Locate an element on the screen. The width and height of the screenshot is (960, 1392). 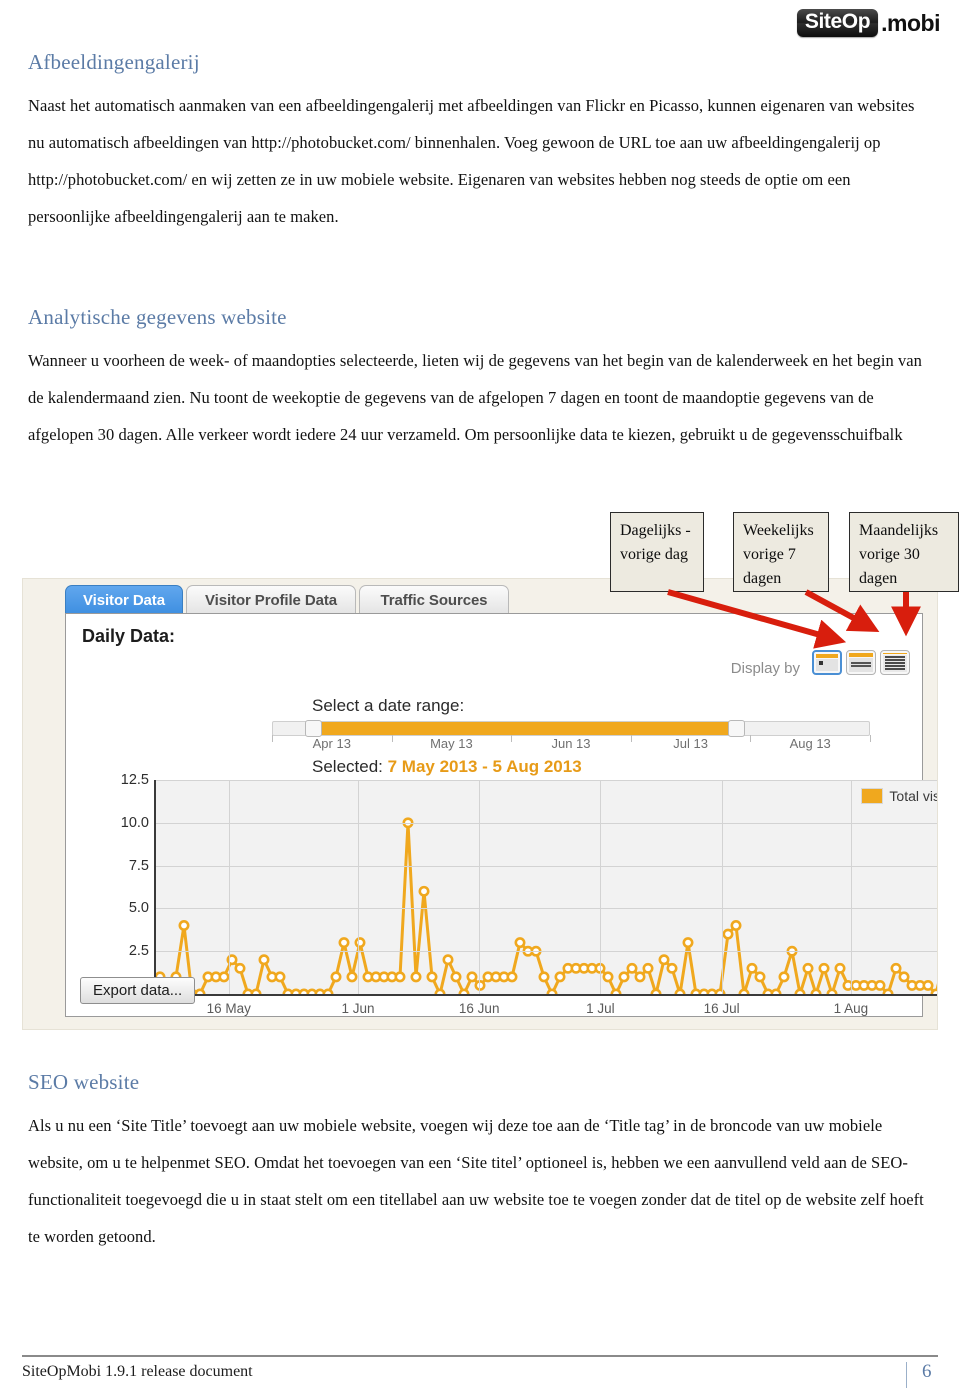
tab-visitor-data: Visitor Data is located at coordinates (124, 600).